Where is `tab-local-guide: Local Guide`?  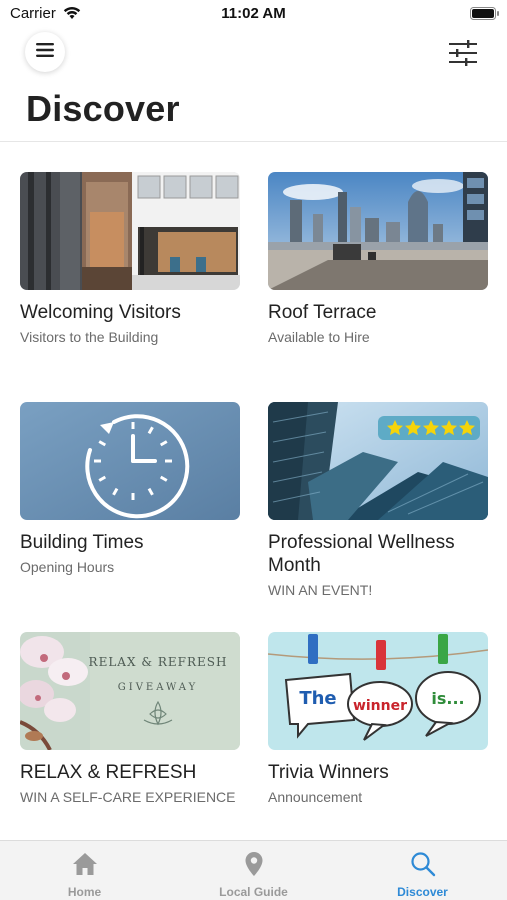 tab-local-guide: Local Guide is located at coordinates (253, 870).